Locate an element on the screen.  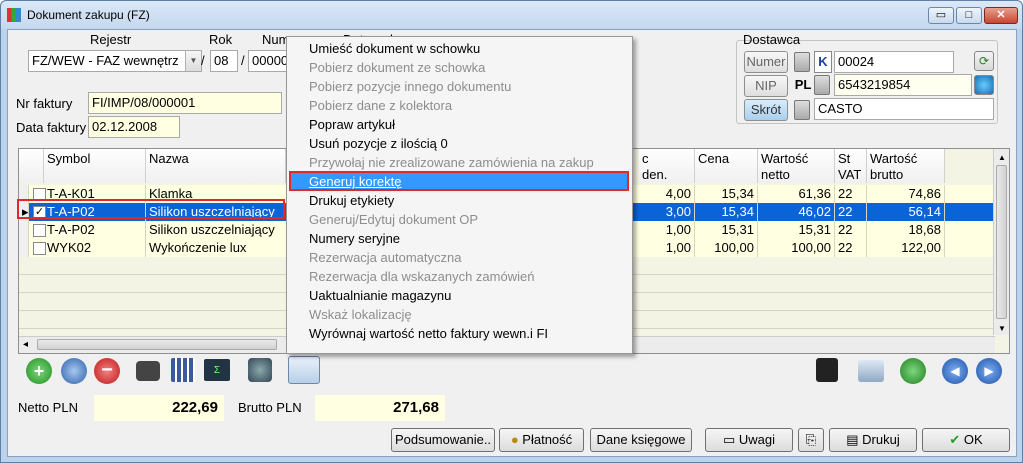
rejestr-label: Rejestr is located at coordinates (111, 39).